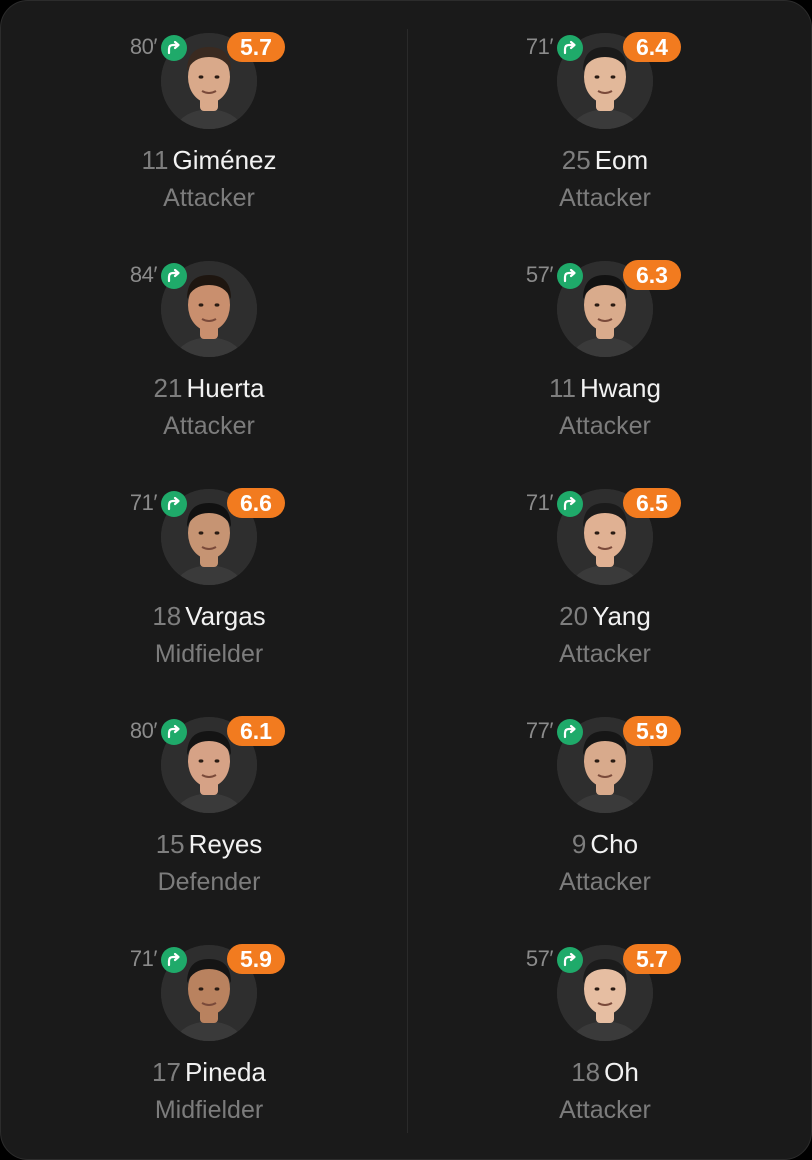  I want to click on player-position: Defender, so click(209, 882).